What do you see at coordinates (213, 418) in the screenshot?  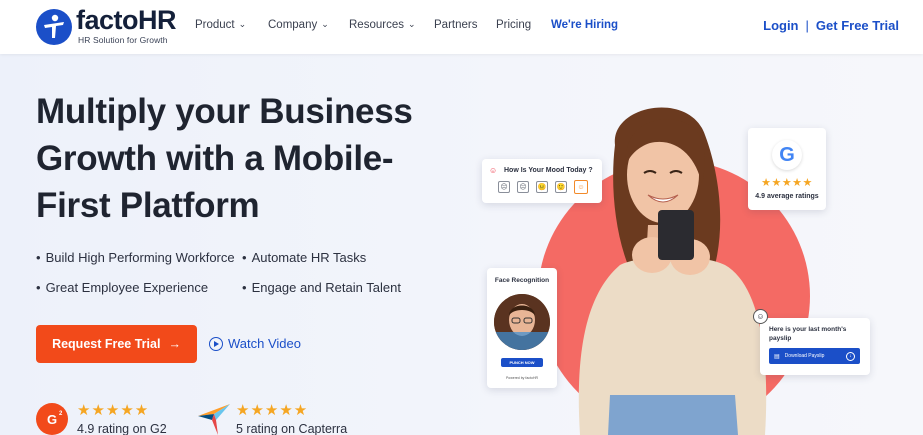 I see `capterra-logo-icon` at bounding box center [213, 418].